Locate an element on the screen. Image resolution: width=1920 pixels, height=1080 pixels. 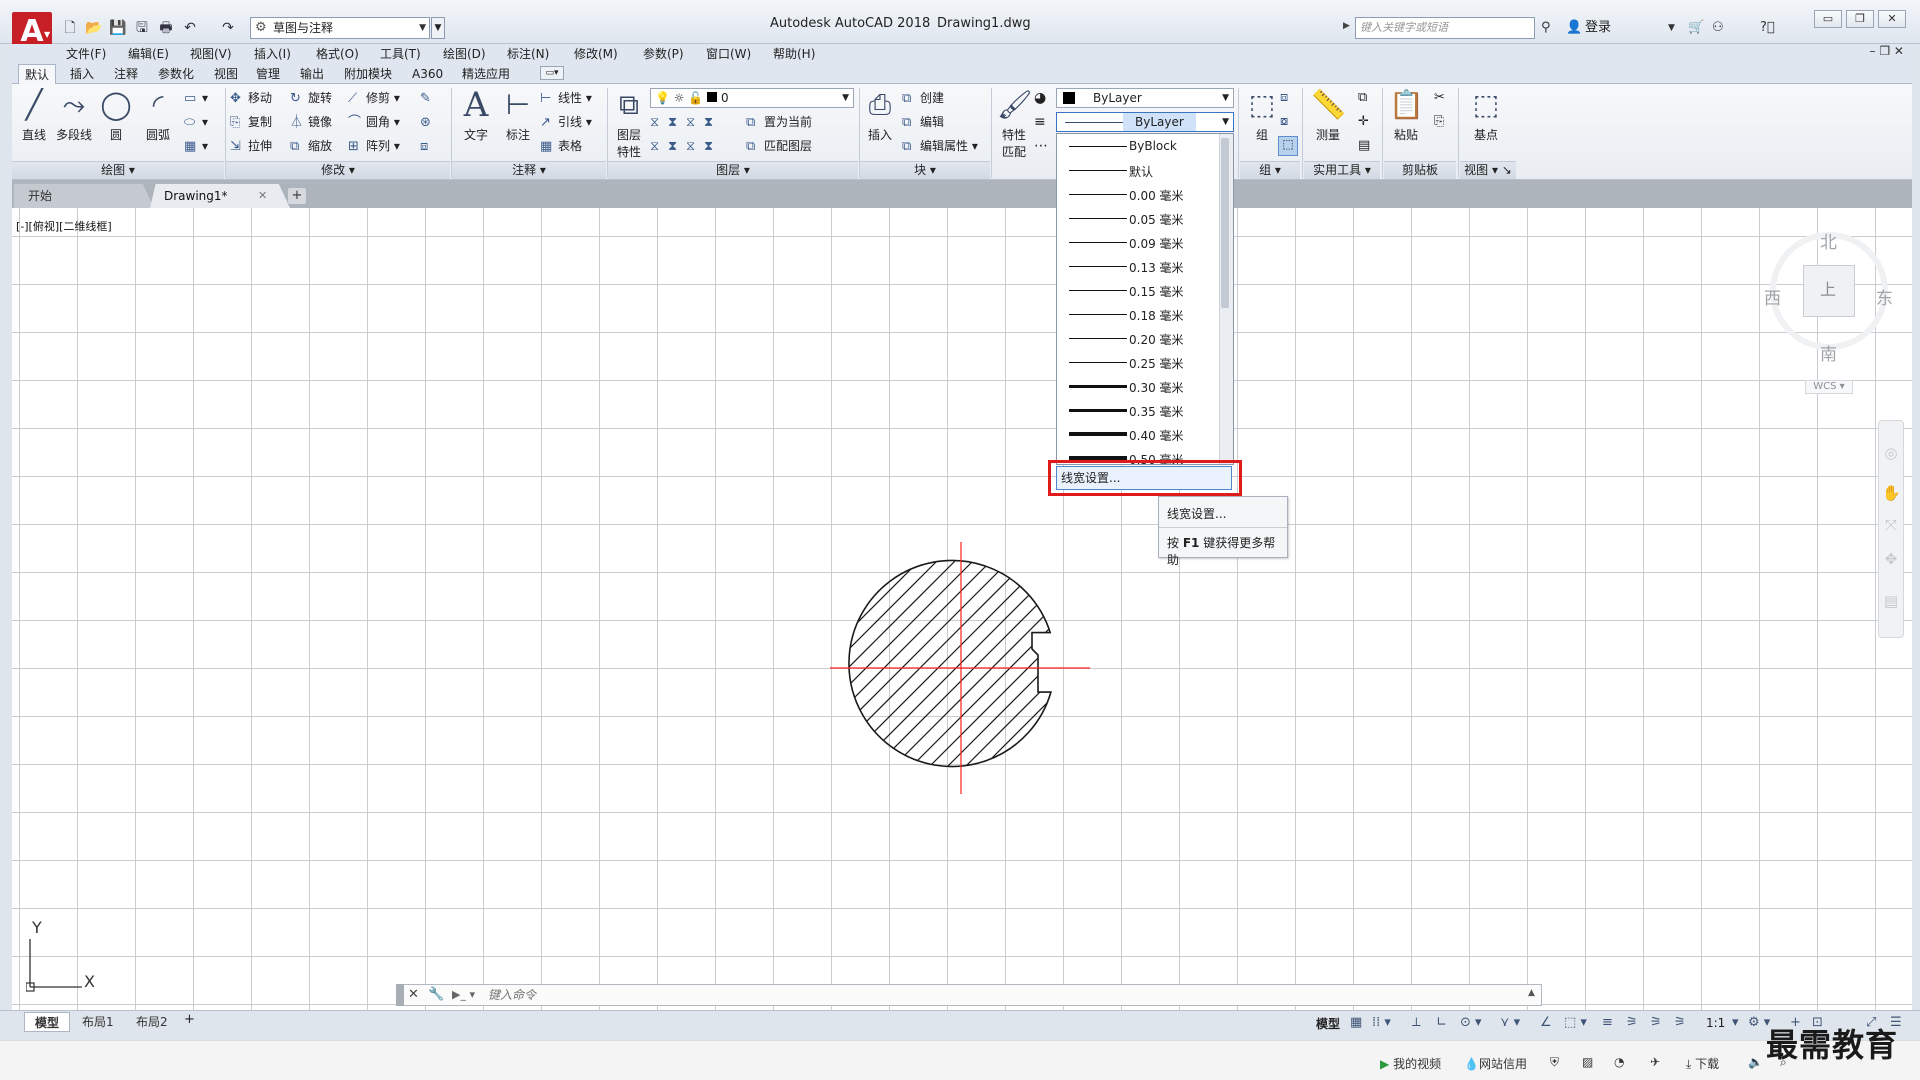
mirror-tool: ⏃ 镜像 is located at coordinates (311, 122).